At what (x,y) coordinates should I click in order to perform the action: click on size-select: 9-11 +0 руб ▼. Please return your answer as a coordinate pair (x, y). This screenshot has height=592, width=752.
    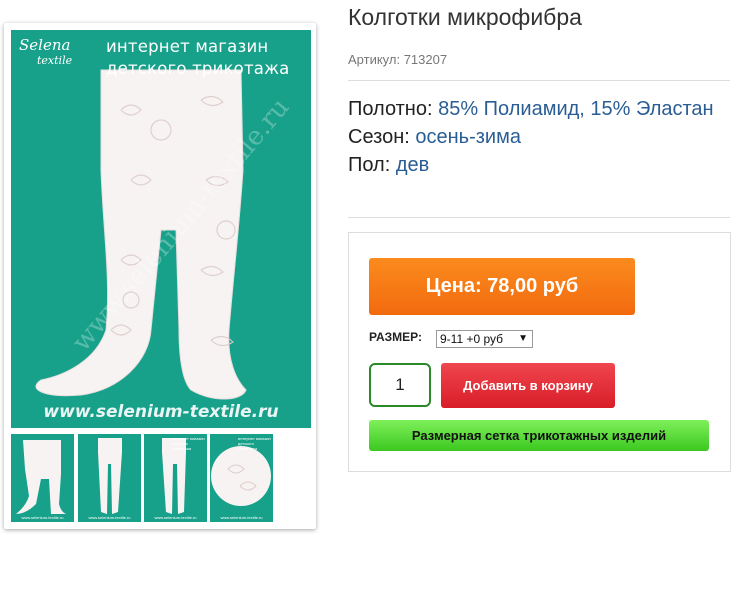
    Looking at the image, I should click on (484, 339).